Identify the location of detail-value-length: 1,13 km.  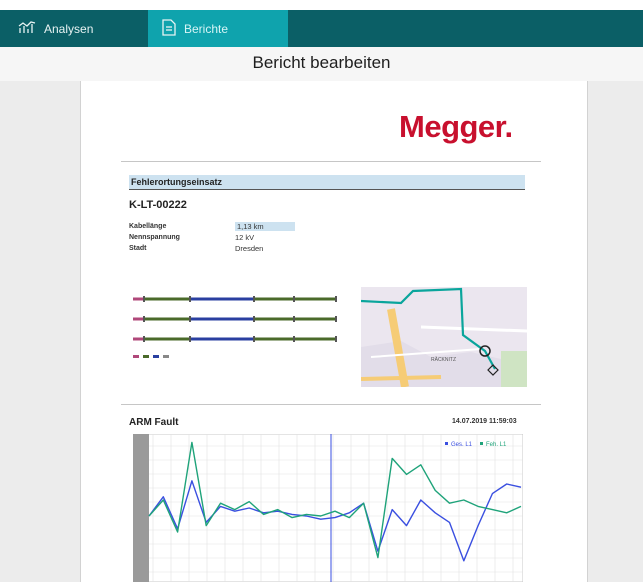
(265, 226).